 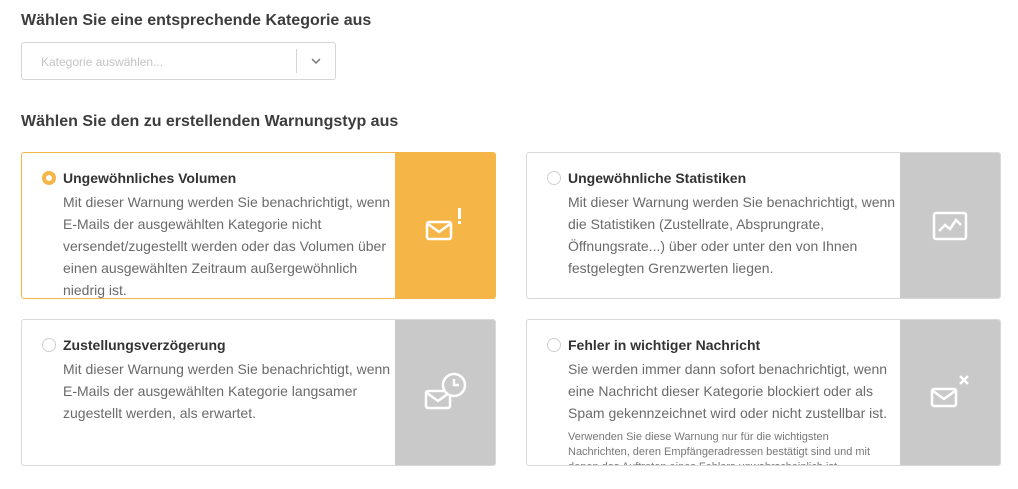 I want to click on mail-error-icon, so click(x=950, y=393).